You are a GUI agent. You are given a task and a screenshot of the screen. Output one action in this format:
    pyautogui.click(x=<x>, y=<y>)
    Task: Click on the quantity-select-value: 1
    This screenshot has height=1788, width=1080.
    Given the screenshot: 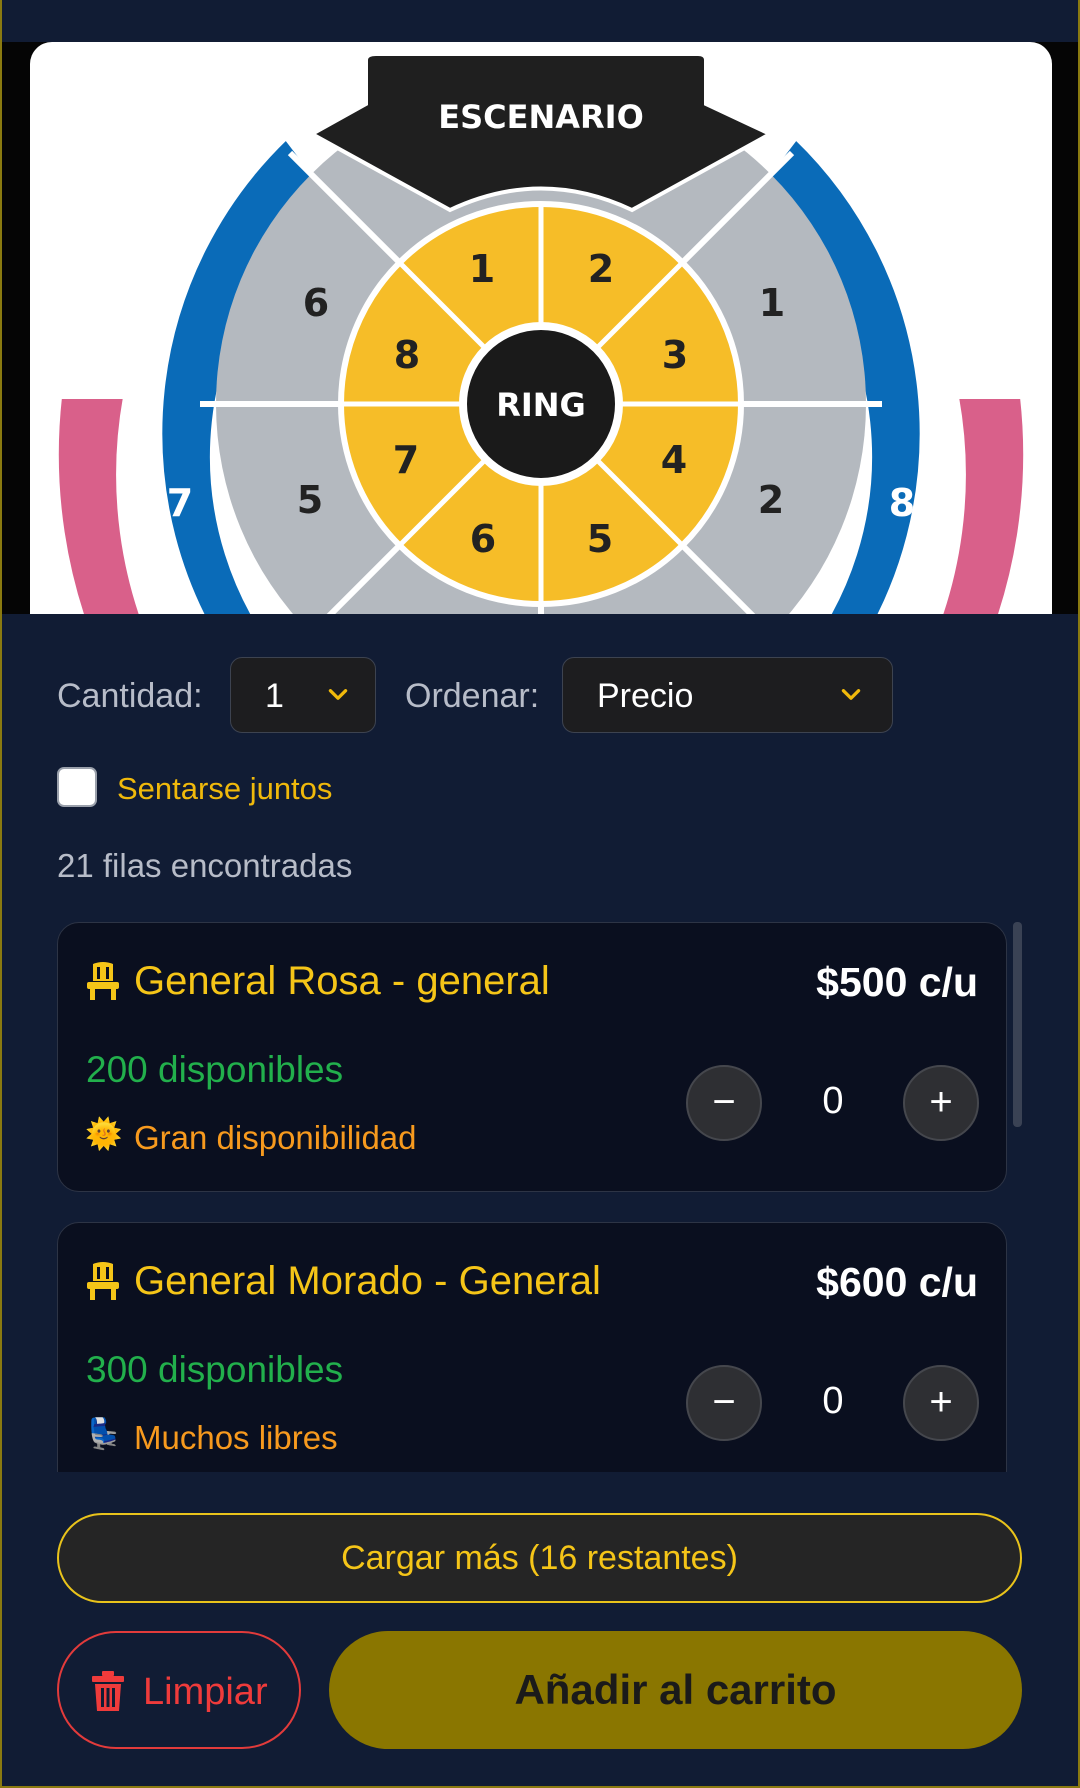 What is the action you would take?
    pyautogui.click(x=274, y=696)
    